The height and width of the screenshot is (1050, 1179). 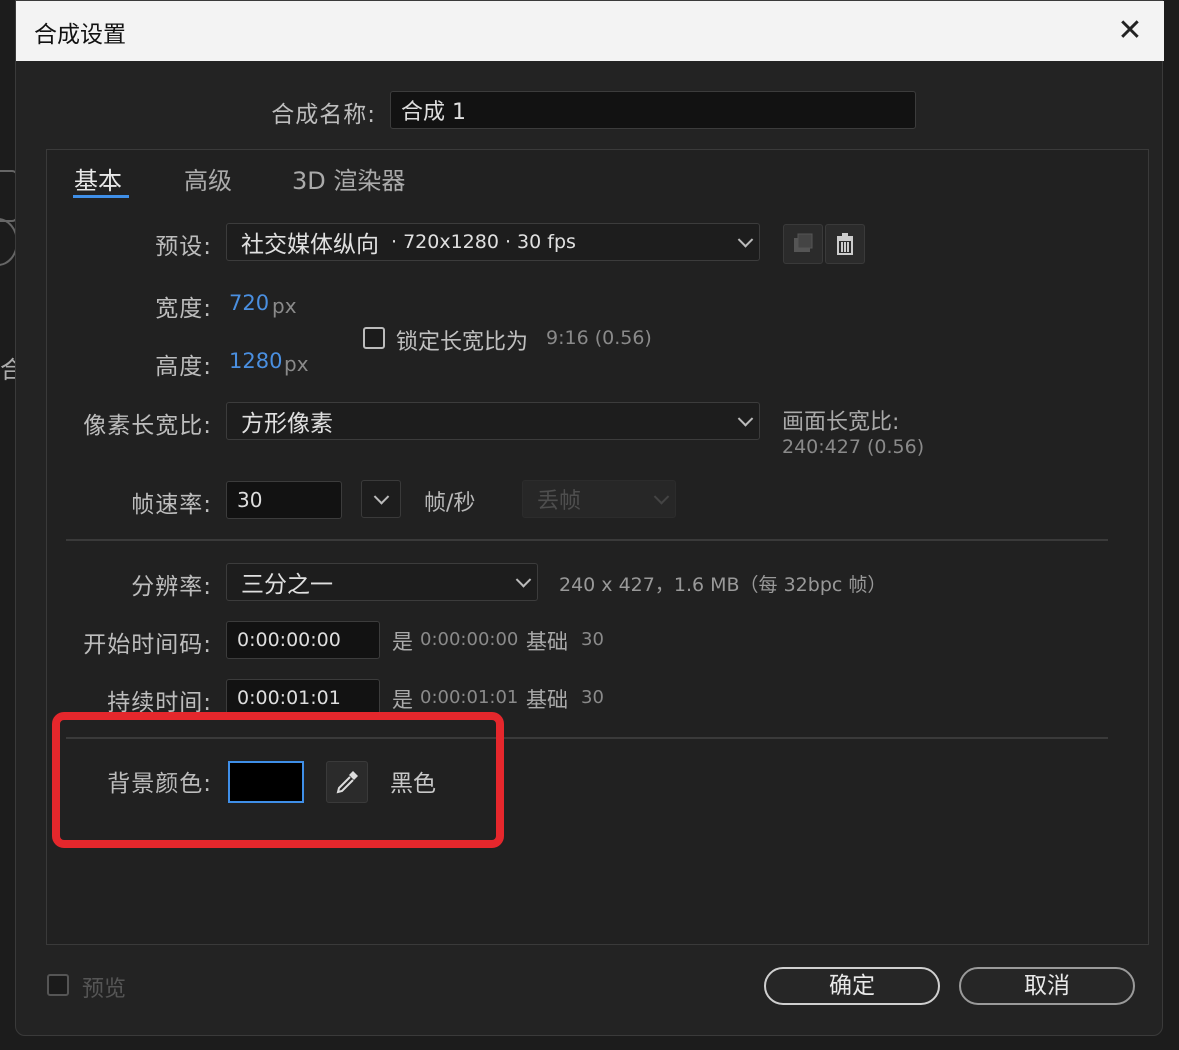 What do you see at coordinates (653, 110) in the screenshot?
I see `comp-name-input: 合成 1` at bounding box center [653, 110].